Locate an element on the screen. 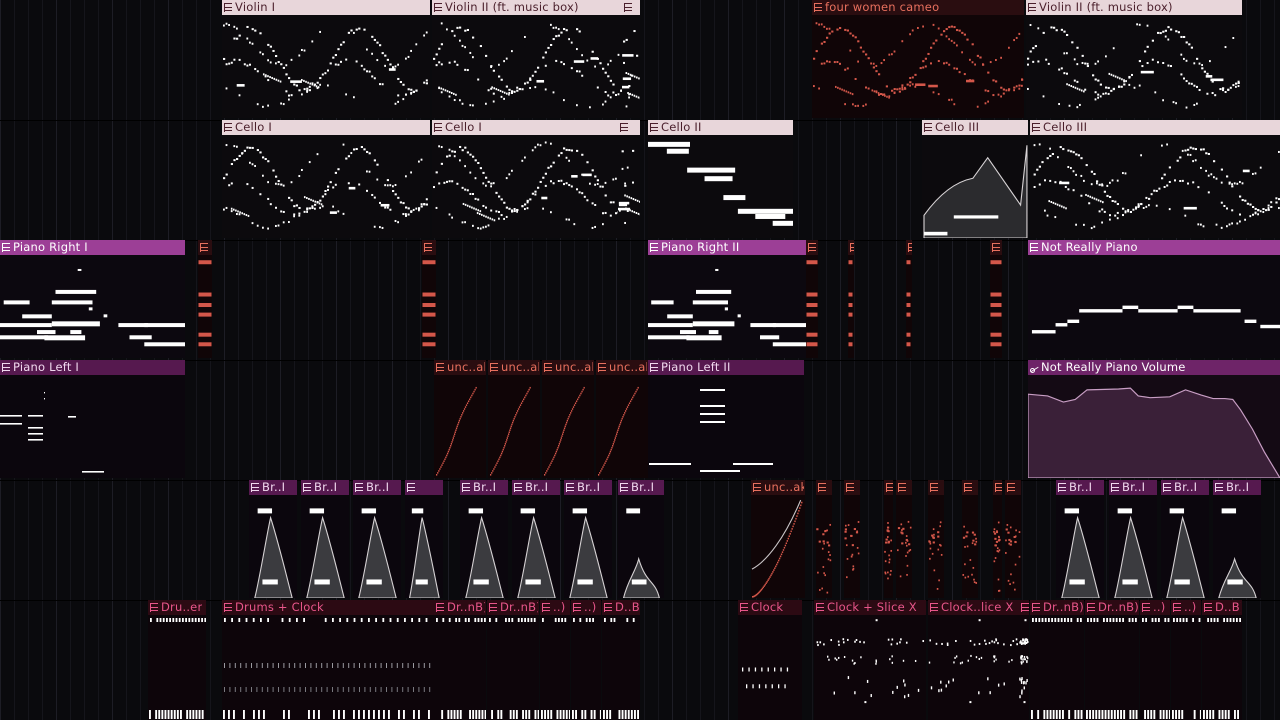  clip: Cello II is located at coordinates (720, 179).